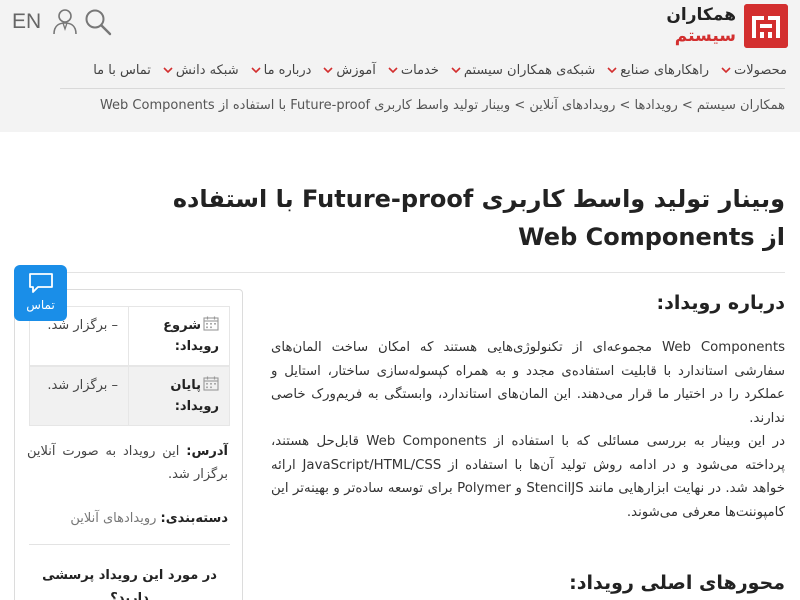  I want to click on search-icon, so click(98, 22).